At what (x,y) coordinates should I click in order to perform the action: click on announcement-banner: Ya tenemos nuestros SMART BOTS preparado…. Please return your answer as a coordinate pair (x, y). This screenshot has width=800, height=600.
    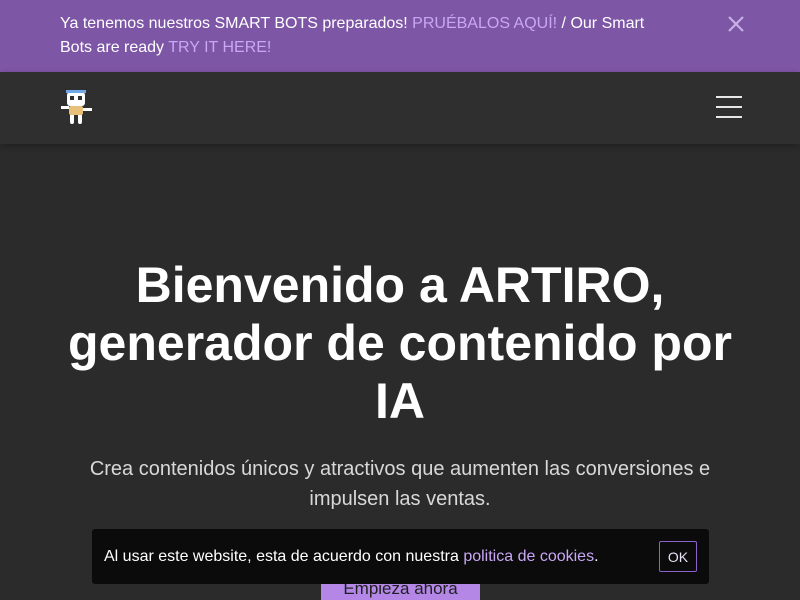
    Looking at the image, I should click on (400, 36).